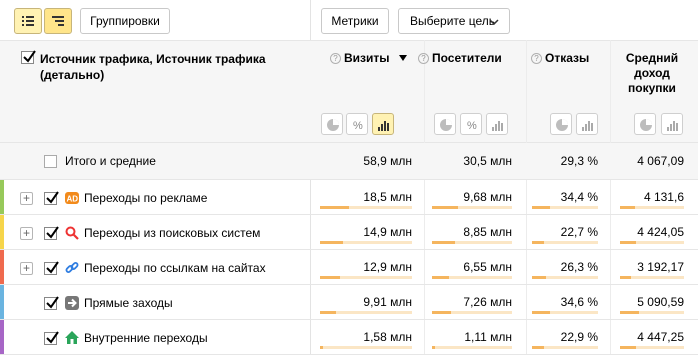  I want to click on link-icon, so click(72, 268).